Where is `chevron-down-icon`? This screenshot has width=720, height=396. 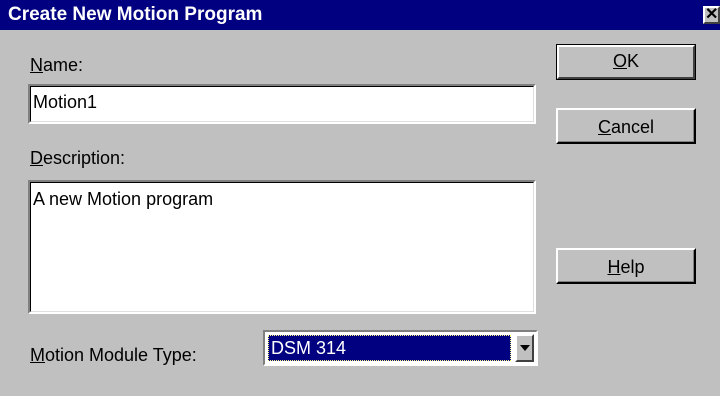
chevron-down-icon is located at coordinates (525, 348).